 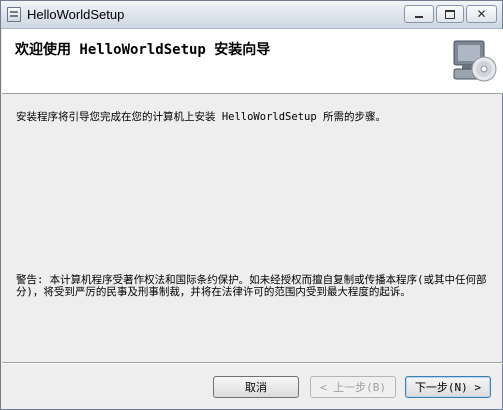 I want to click on cancel-button: 取消, so click(x=256, y=387).